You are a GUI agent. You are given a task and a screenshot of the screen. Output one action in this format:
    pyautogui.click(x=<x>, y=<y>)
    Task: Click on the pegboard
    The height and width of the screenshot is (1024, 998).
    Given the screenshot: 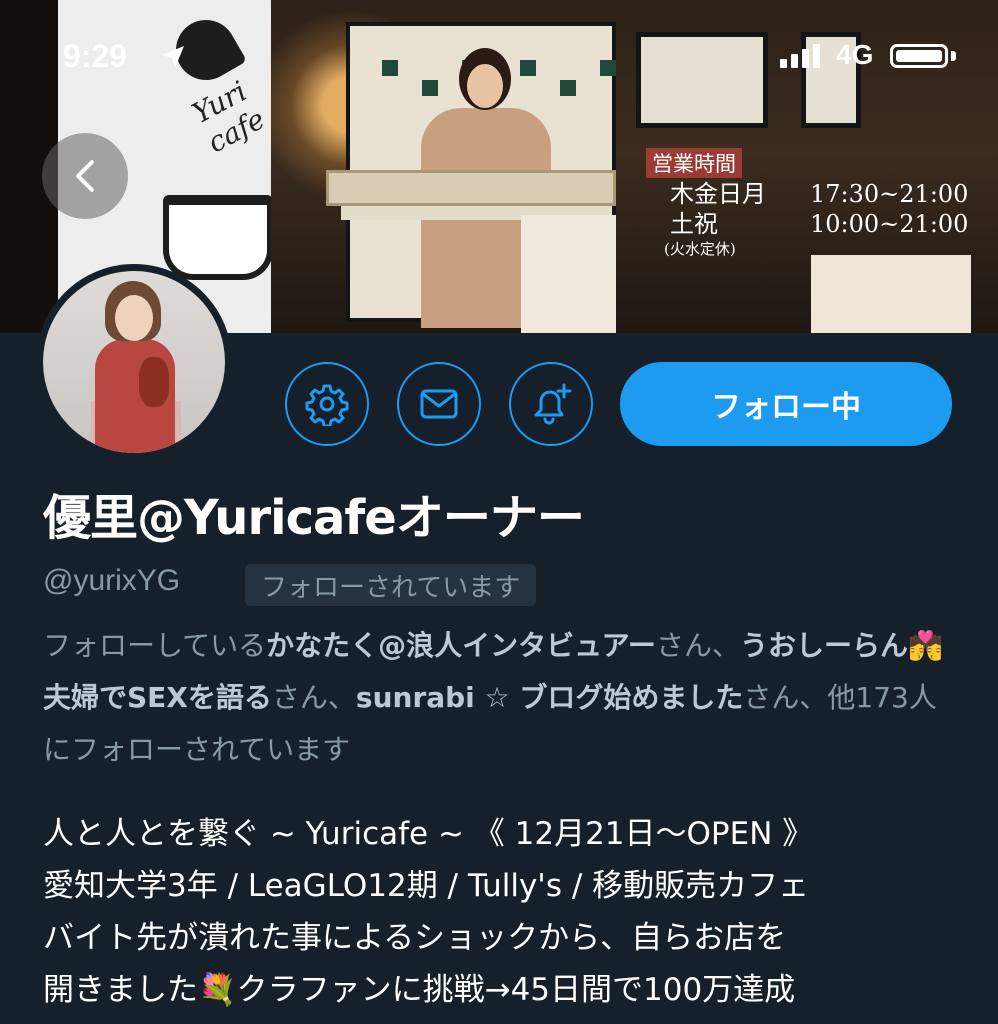 What is the action you would take?
    pyautogui.click(x=568, y=274)
    